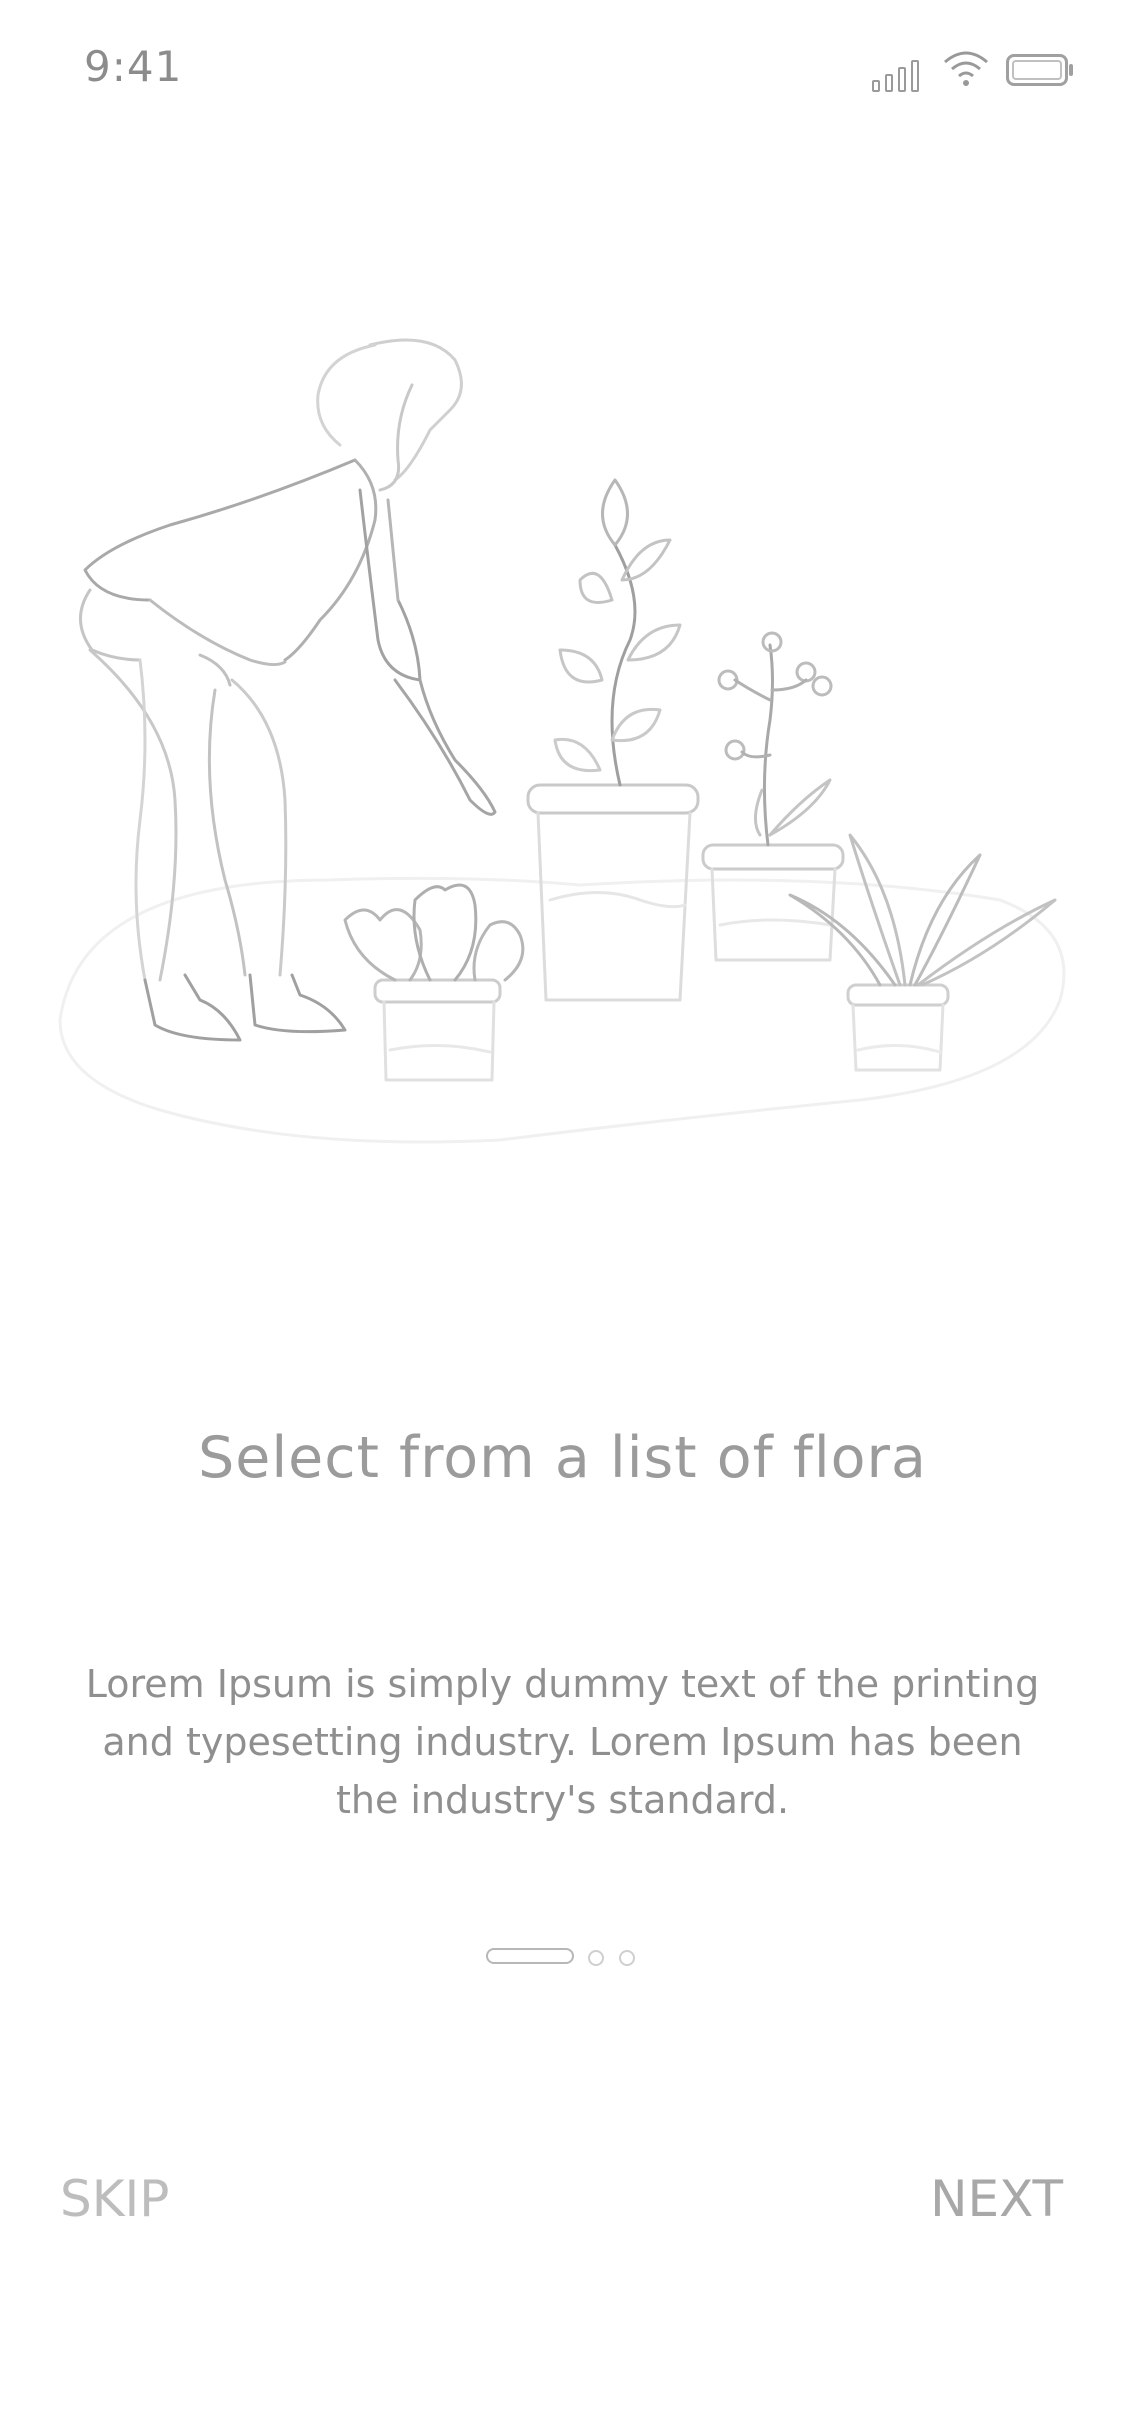 This screenshot has height=2436, width=1125. Describe the element at coordinates (562, 1010) in the screenshot. I see `ground-shape` at that location.